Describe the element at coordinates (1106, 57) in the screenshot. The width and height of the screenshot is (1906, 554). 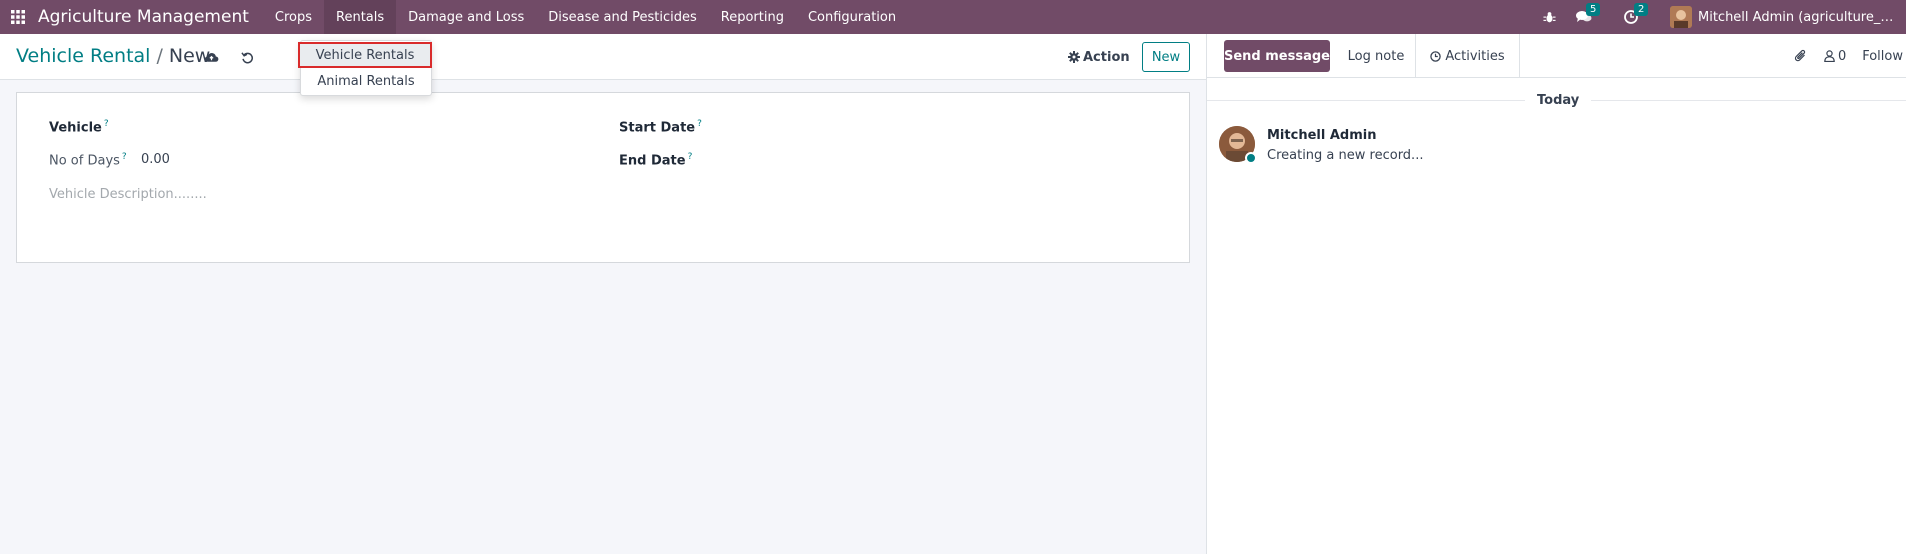
I see `action-label: Action` at that location.